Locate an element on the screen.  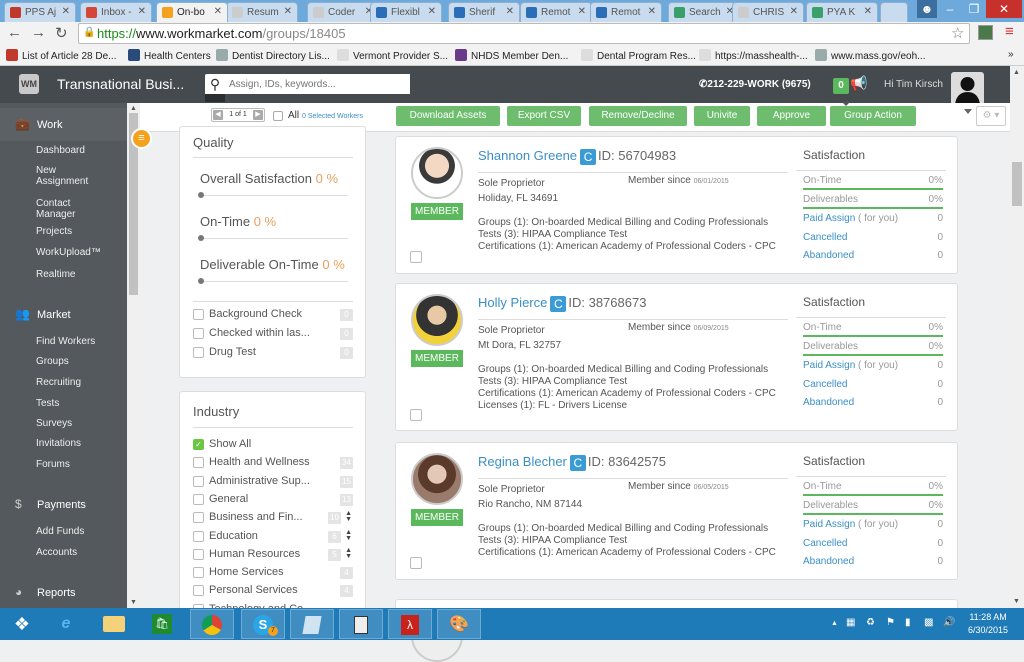
browser-tab: Remot ✕ is located at coordinates (626, 12).